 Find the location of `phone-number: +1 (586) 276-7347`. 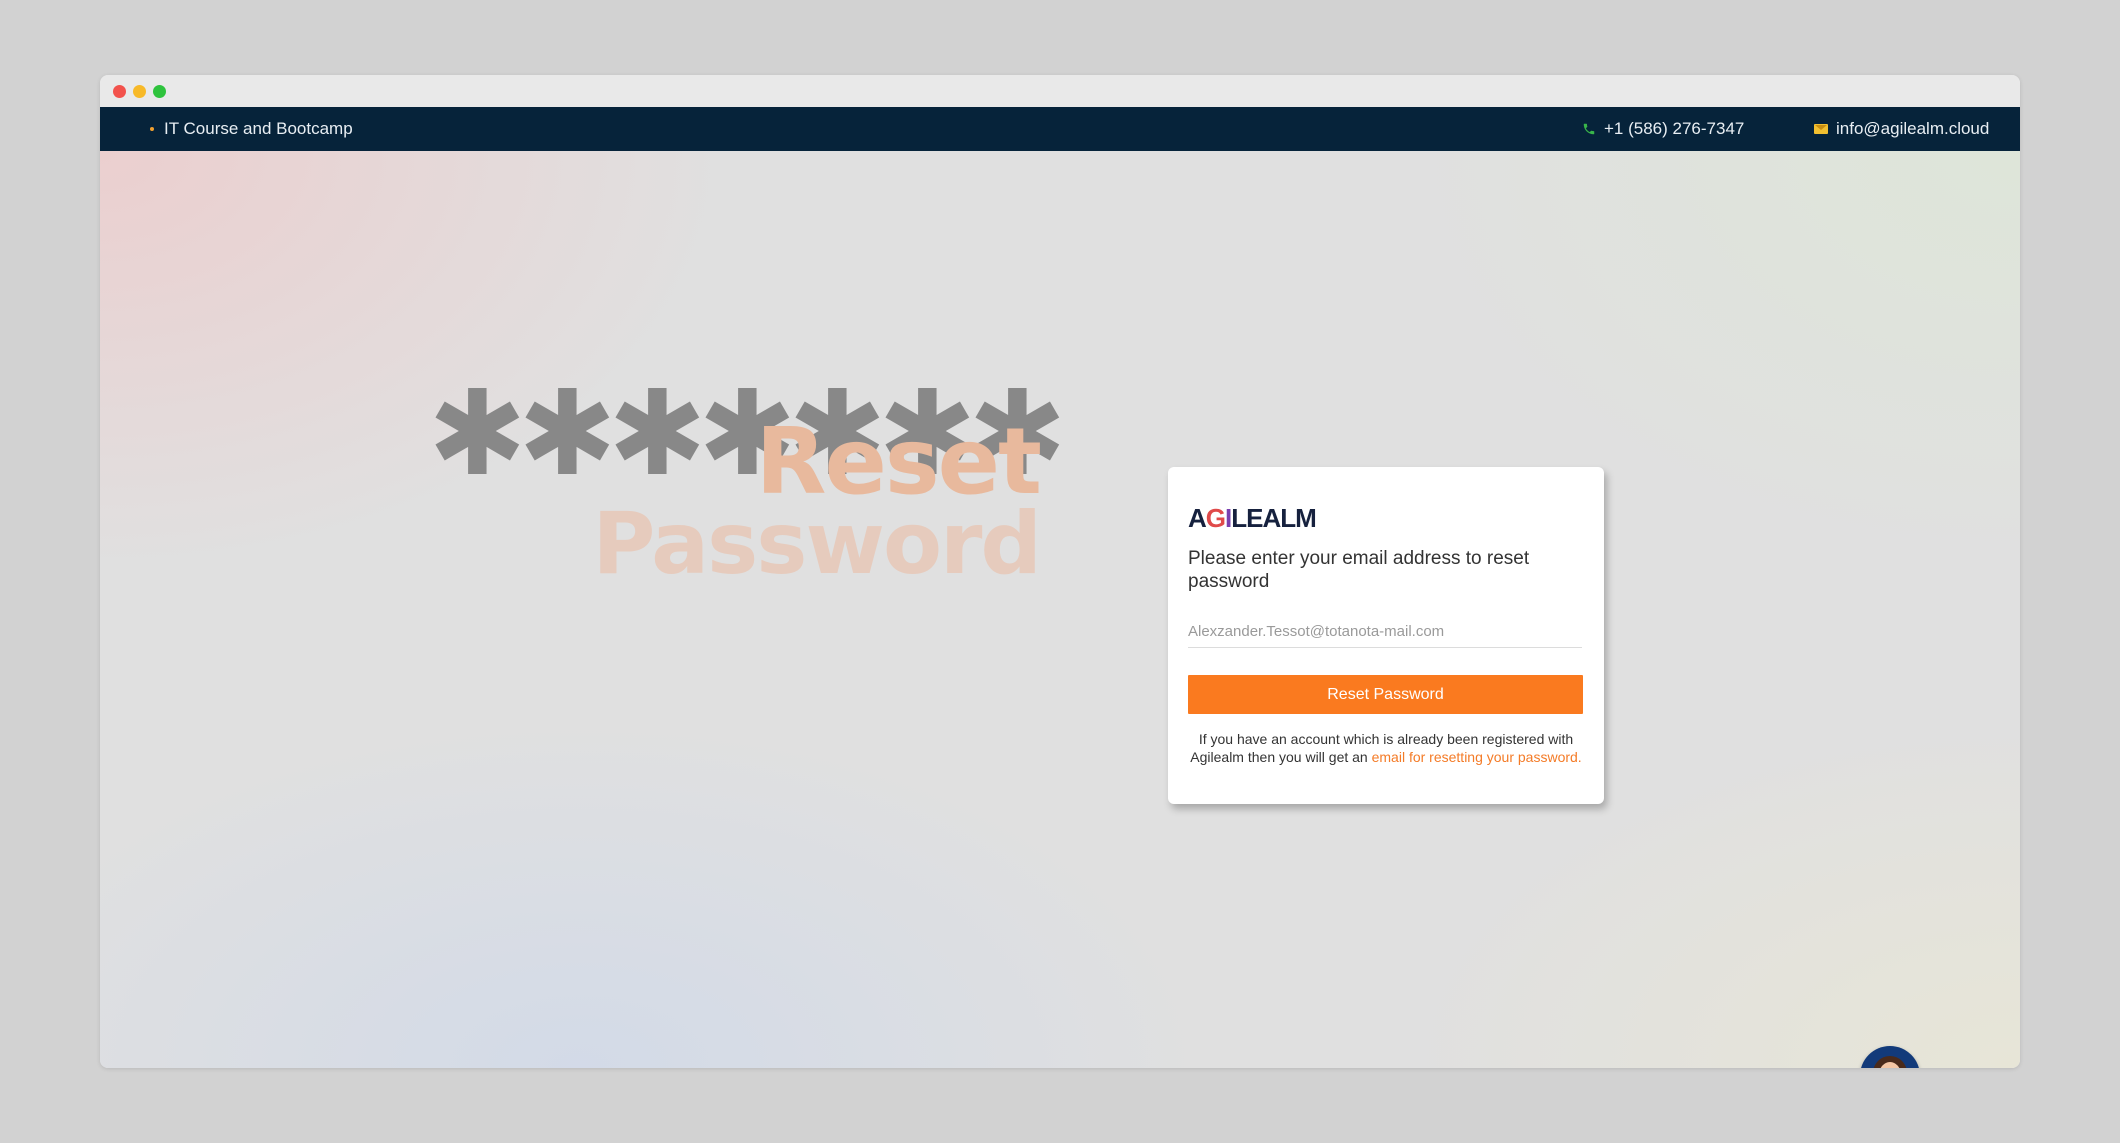

phone-number: +1 (586) 276-7347 is located at coordinates (1674, 128).